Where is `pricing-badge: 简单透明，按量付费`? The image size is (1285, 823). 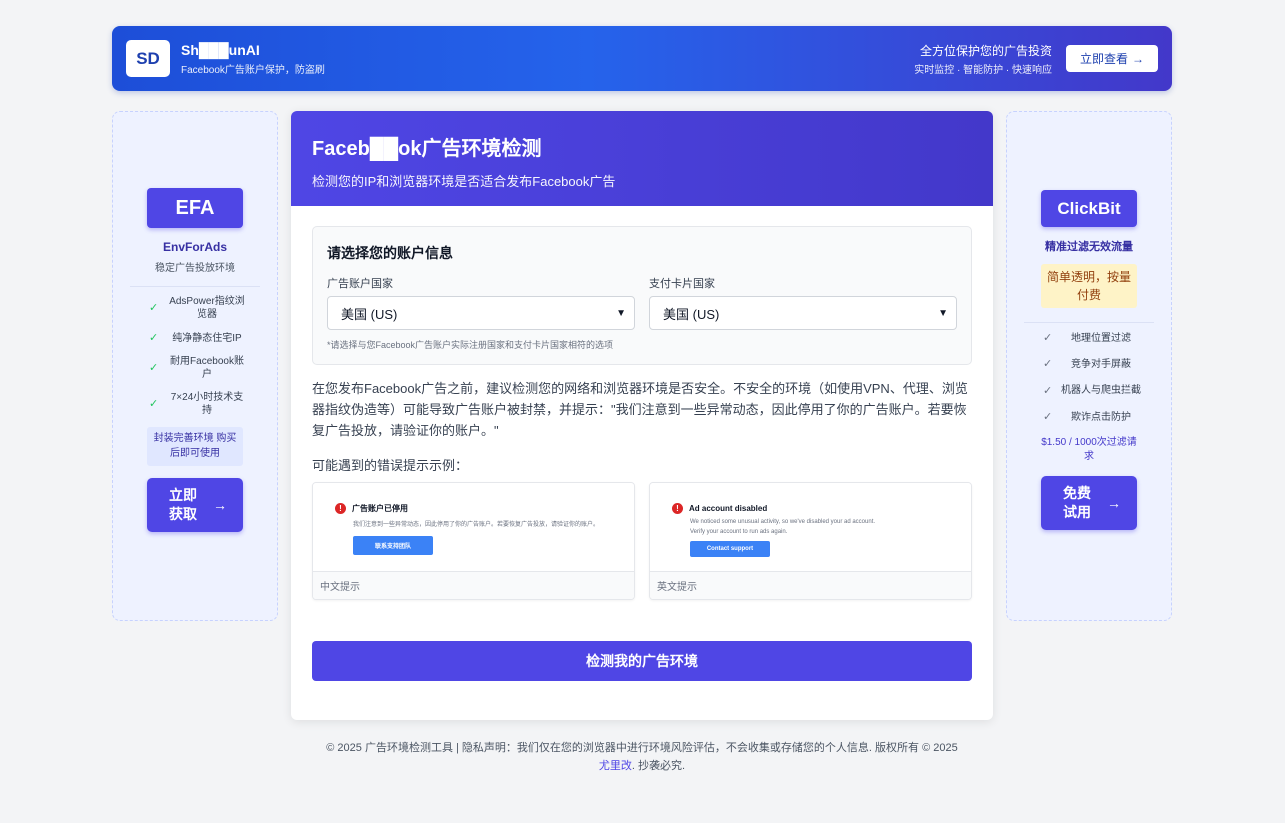
pricing-badge: 简单透明，按量付费 is located at coordinates (1089, 286).